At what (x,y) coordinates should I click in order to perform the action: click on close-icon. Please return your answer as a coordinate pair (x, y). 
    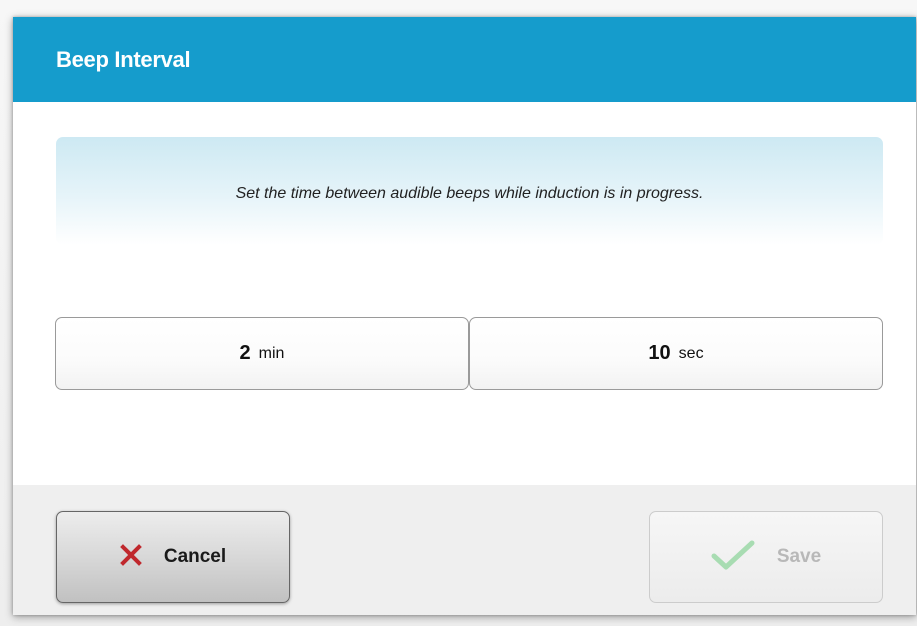
    Looking at the image, I should click on (131, 557).